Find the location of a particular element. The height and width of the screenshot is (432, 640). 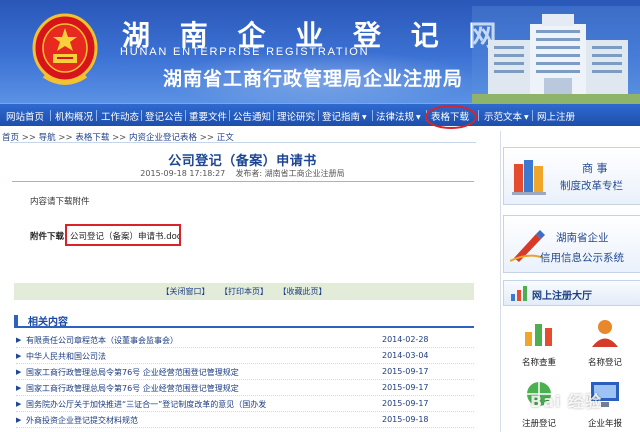

article-intro: 内容请下载附件 is located at coordinates (60, 202).